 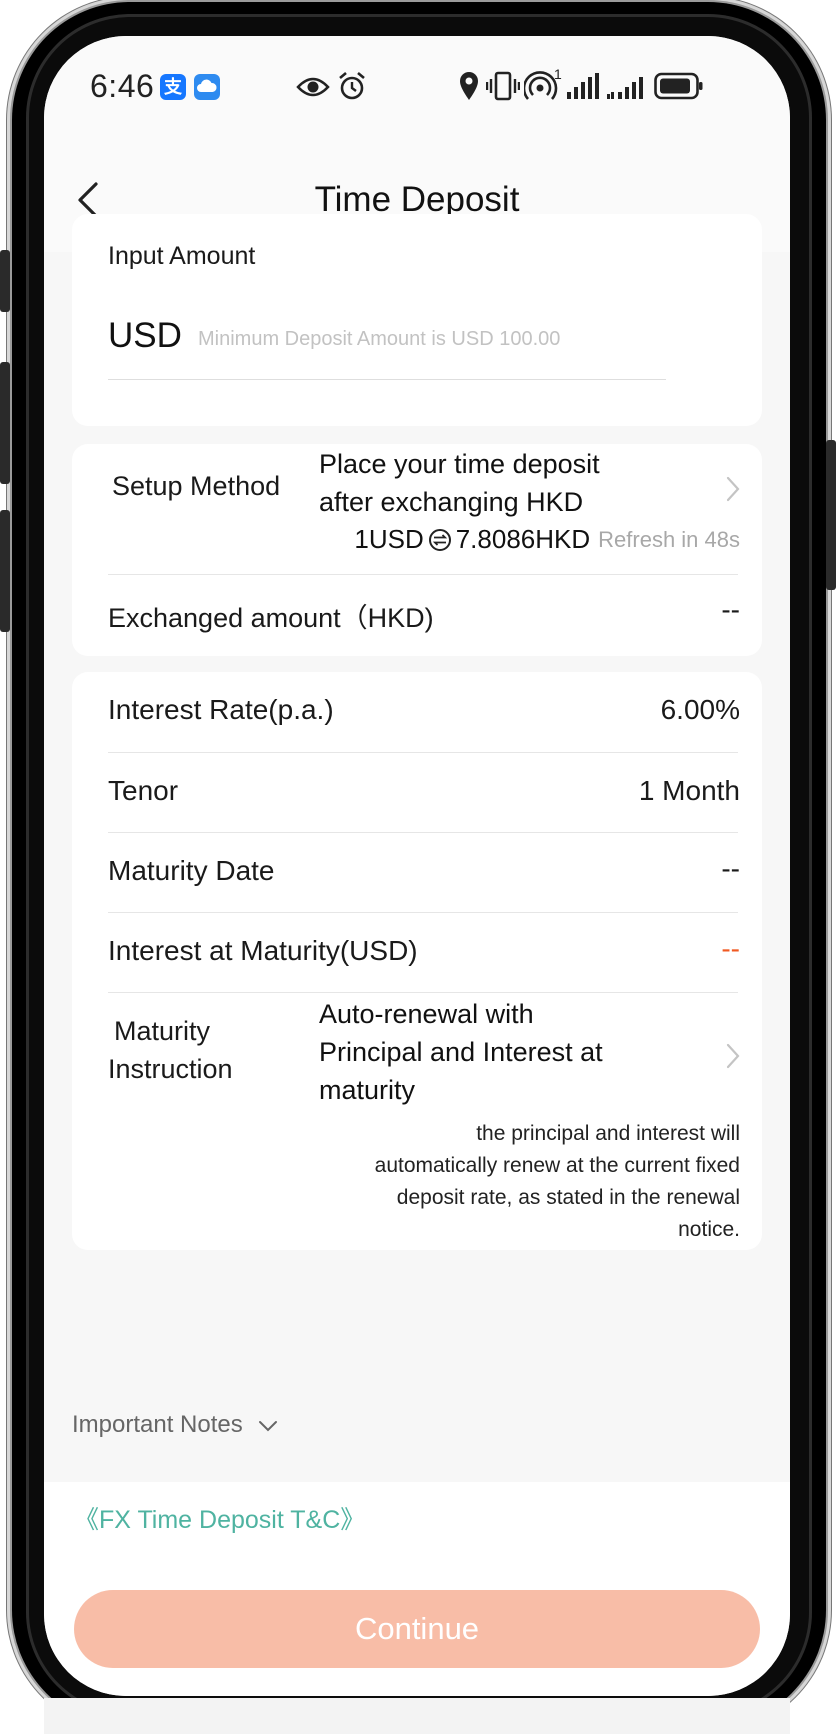 What do you see at coordinates (122, 86) in the screenshot?
I see `status-time: 6:46` at bounding box center [122, 86].